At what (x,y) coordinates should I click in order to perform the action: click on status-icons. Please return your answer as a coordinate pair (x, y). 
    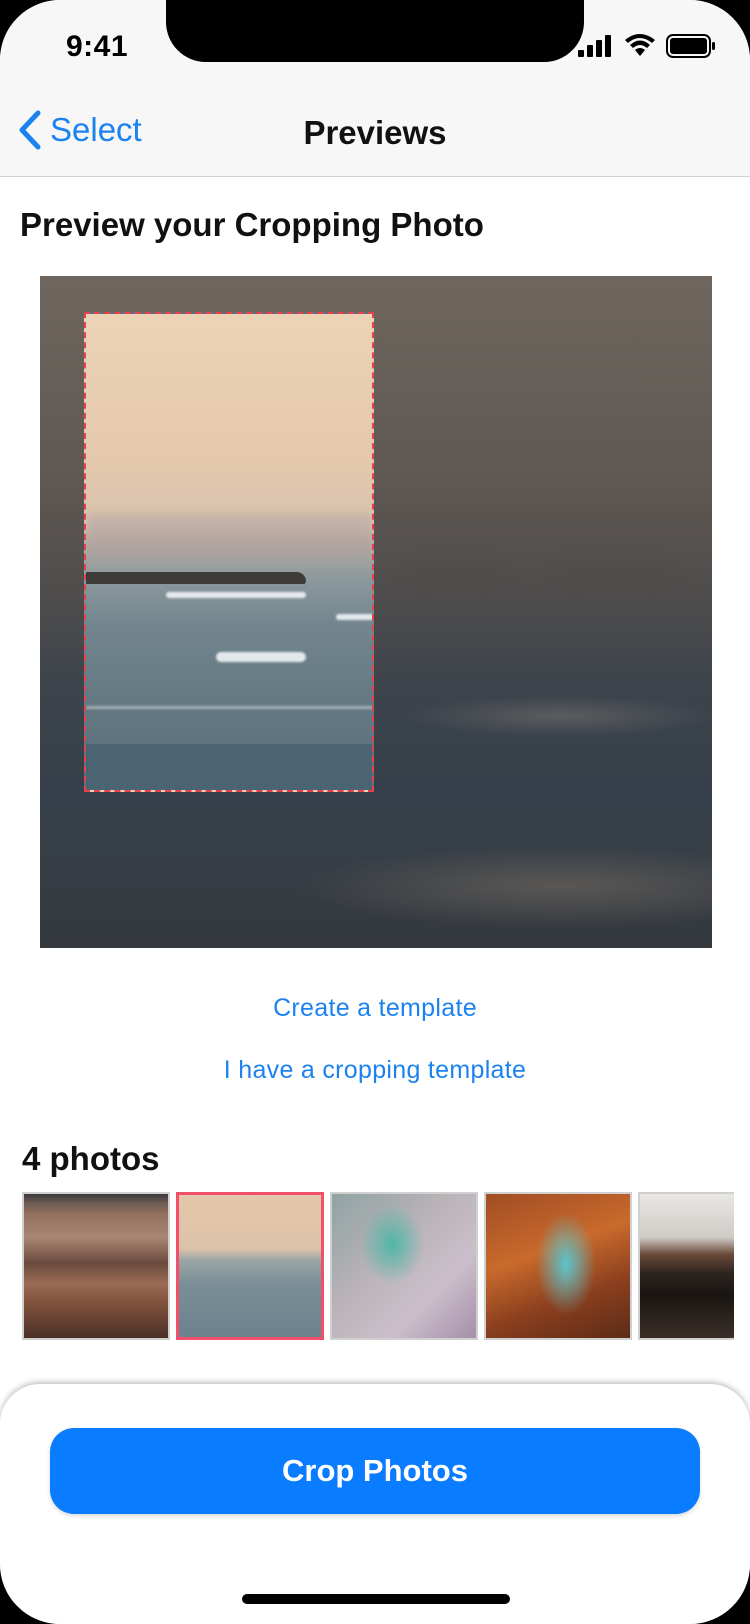
    Looking at the image, I should click on (647, 46).